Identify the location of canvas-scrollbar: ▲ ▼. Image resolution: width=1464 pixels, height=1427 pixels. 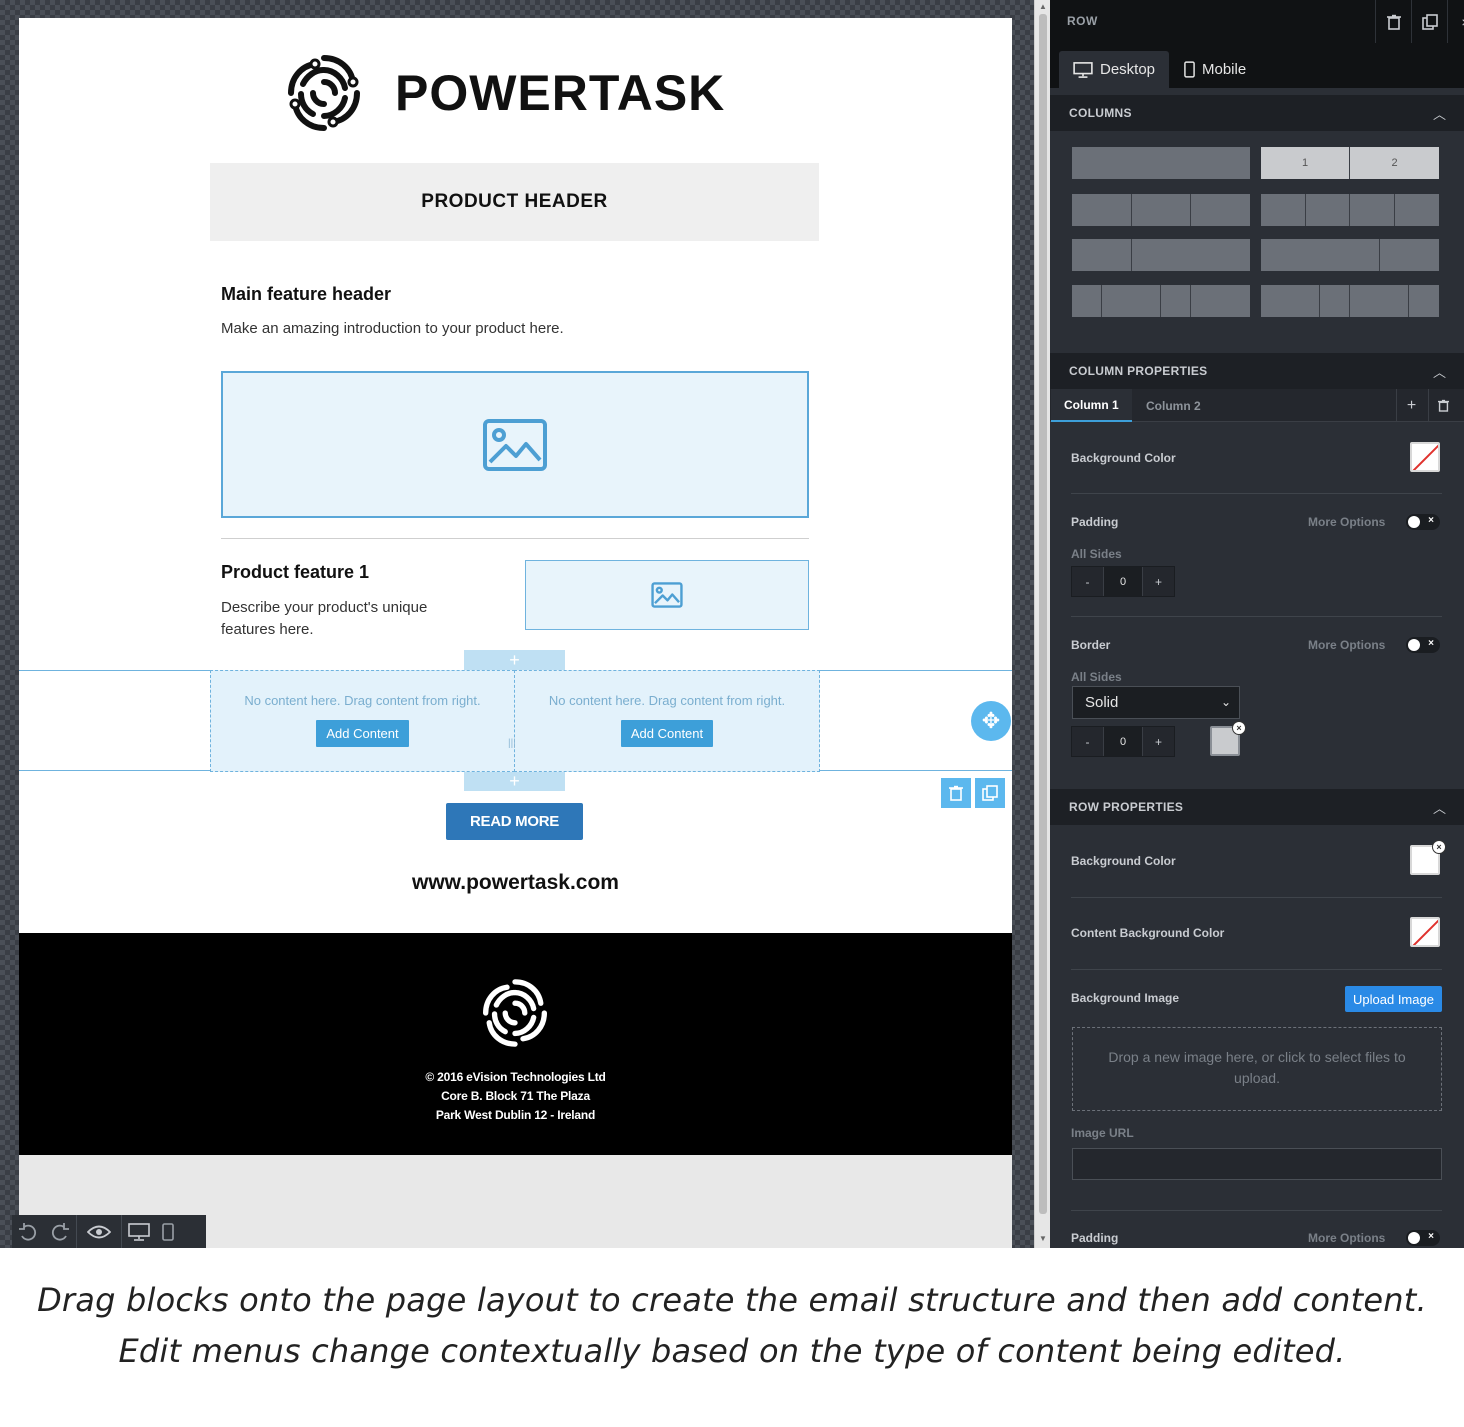
(1042, 624).